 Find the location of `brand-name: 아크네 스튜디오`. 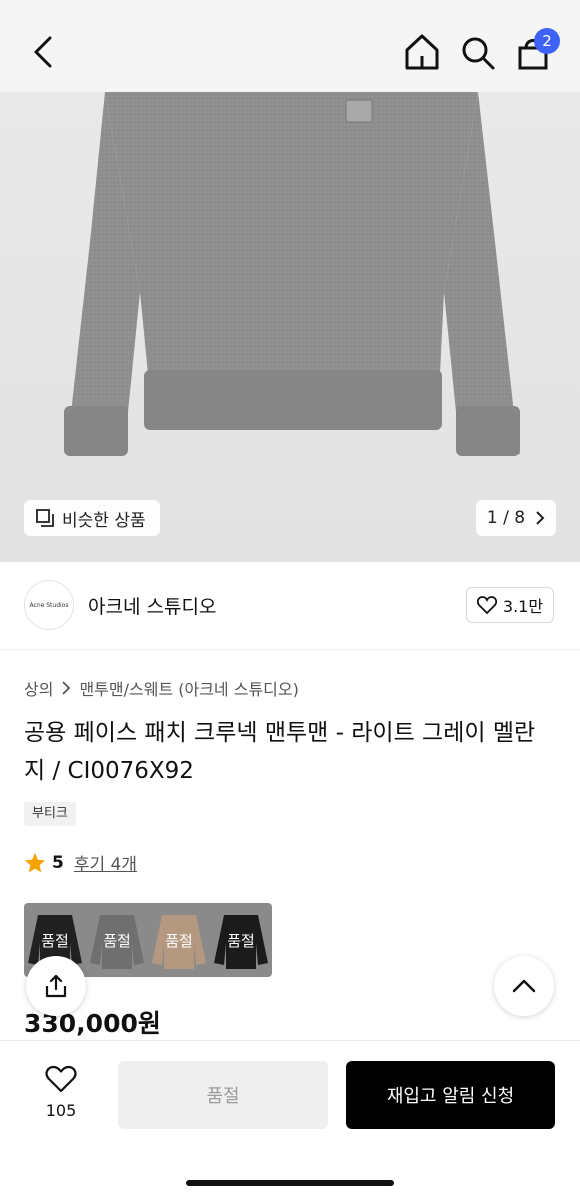

brand-name: 아크네 스튜디오 is located at coordinates (152, 605).